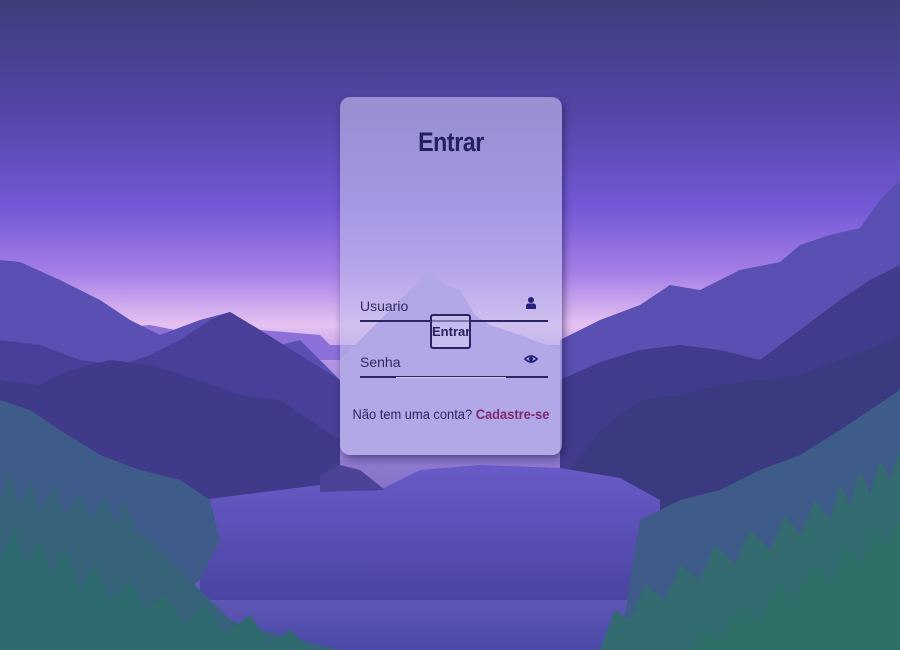 This screenshot has height=650, width=900. What do you see at coordinates (414, 414) in the screenshot?
I see `signup-prompt-text: Não tem uma conta?` at bounding box center [414, 414].